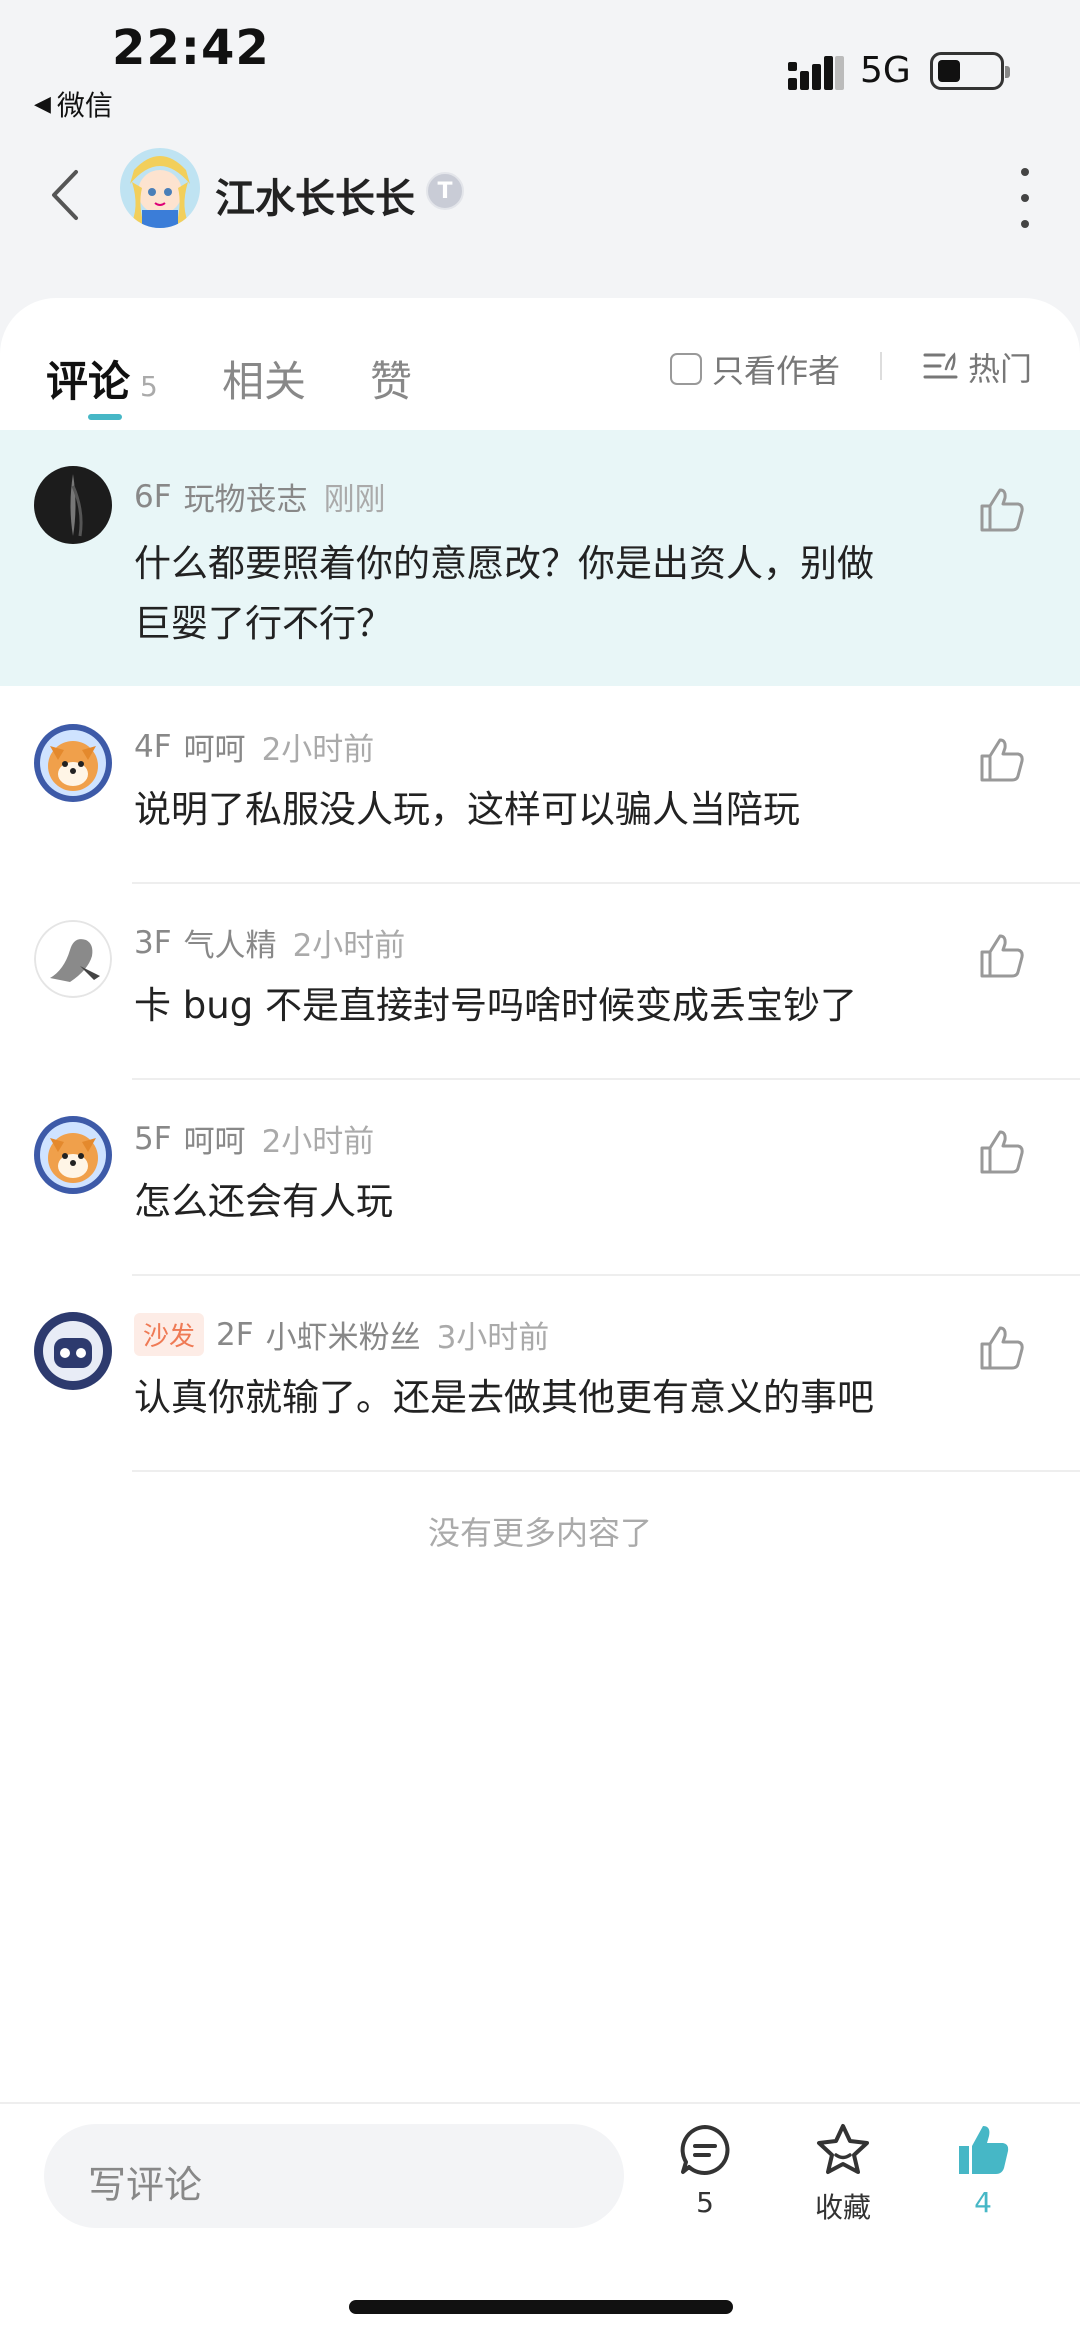 The width and height of the screenshot is (1080, 2337). What do you see at coordinates (885, 70) in the screenshot?
I see `network-type: 5G` at bounding box center [885, 70].